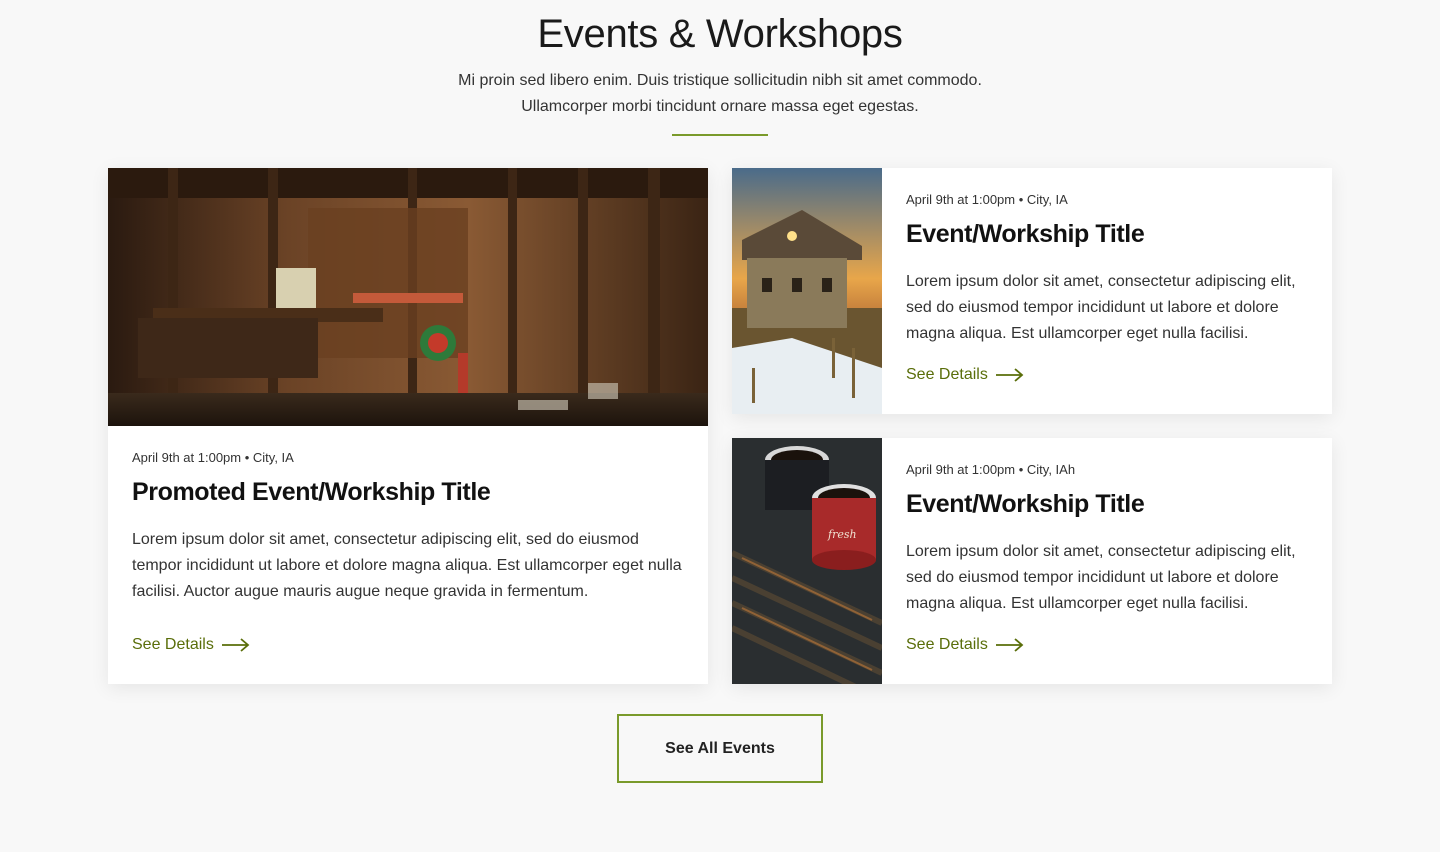  I want to click on event-image: fresh, so click(807, 561).